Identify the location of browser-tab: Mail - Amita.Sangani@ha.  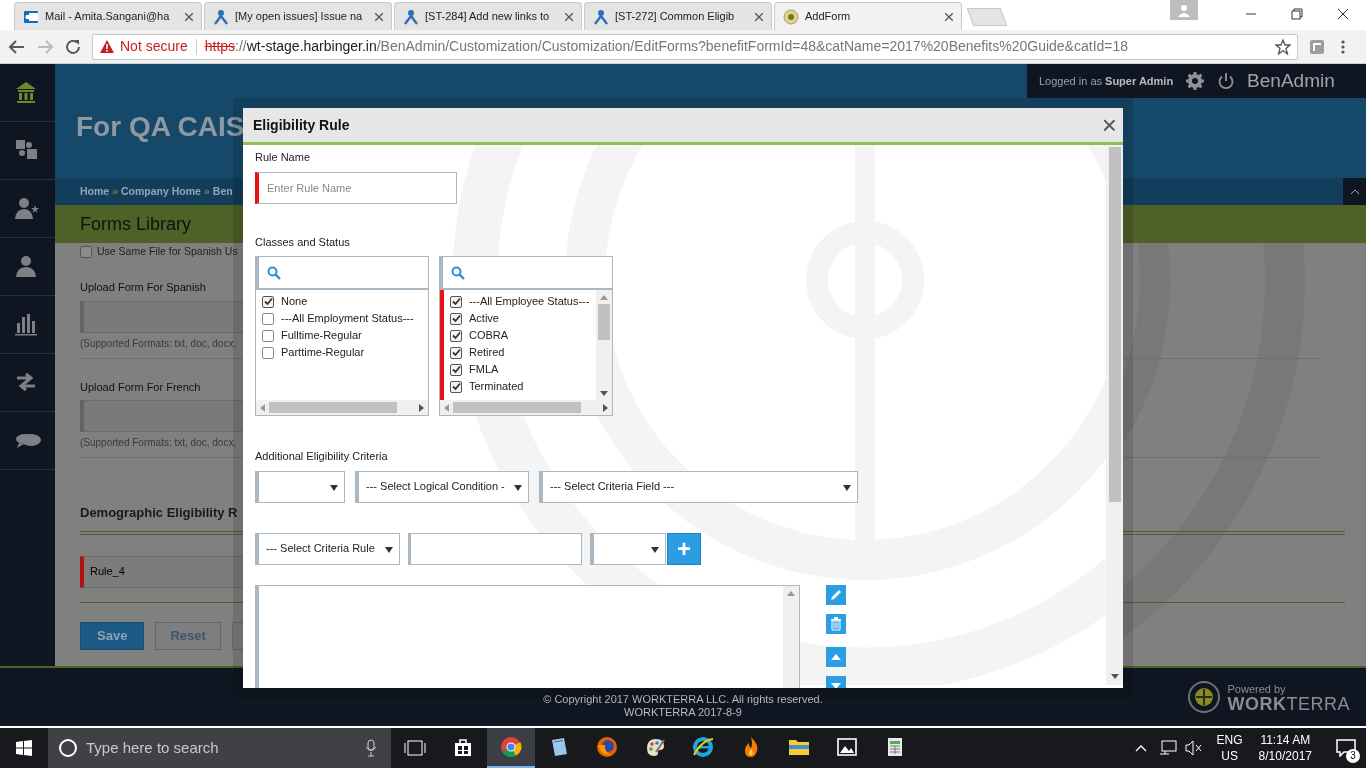
(108, 16).